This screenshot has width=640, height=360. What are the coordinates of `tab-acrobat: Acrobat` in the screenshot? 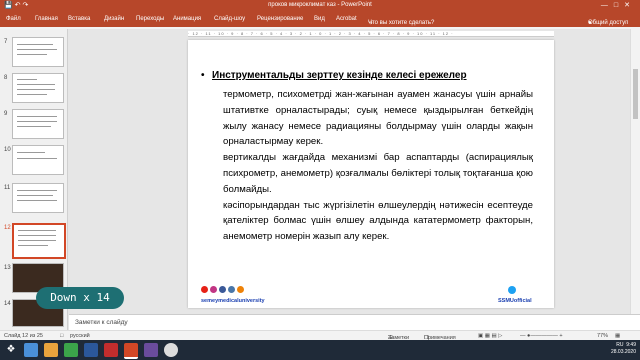 It's located at (346, 19).